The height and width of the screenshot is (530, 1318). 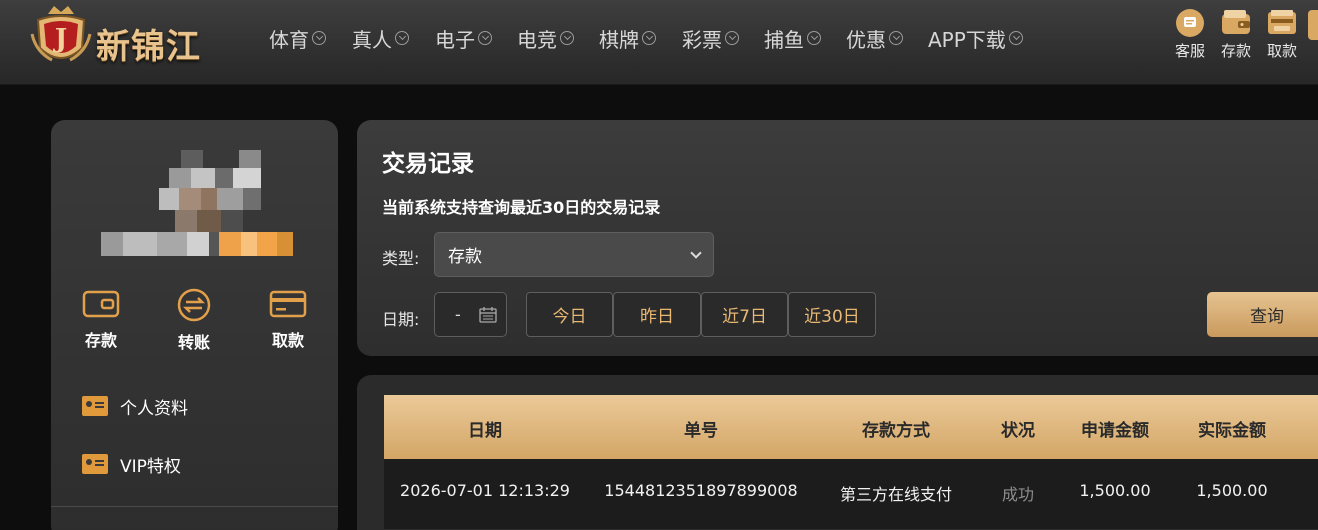 I want to click on sidebar-item-vip: VIP特权, so click(x=131, y=464).